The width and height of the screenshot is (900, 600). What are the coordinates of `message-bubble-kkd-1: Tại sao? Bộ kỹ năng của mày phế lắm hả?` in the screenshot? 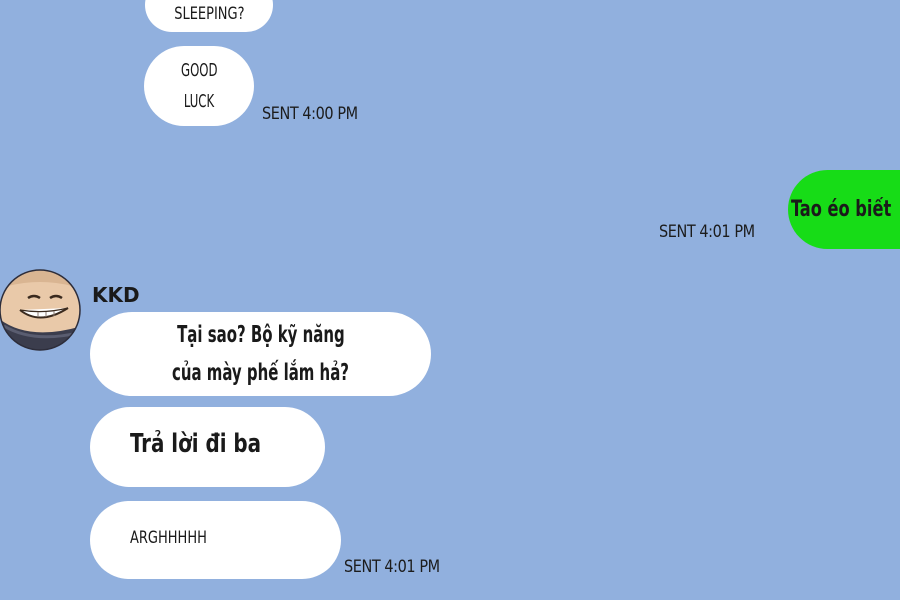 It's located at (260, 354).